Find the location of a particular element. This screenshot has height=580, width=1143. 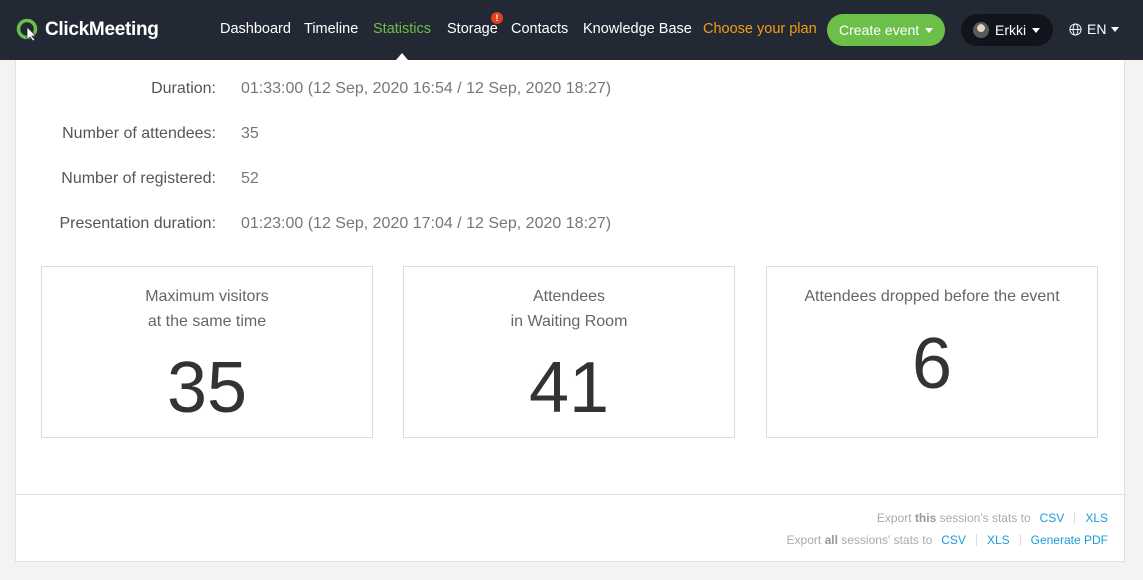

nav-dashboard: Dashboard is located at coordinates (255, 29).